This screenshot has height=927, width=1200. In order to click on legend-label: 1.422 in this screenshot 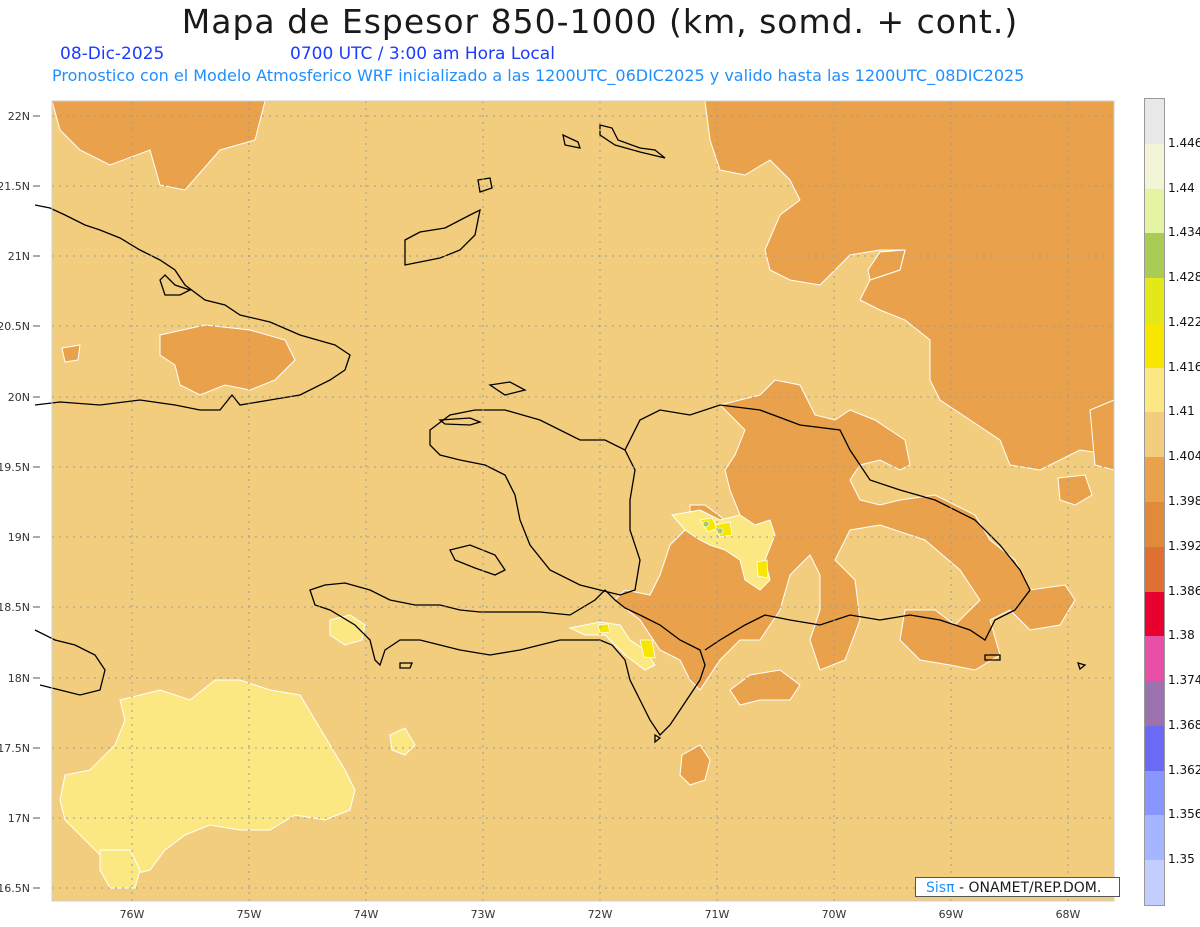, I will do `click(1184, 321)`.